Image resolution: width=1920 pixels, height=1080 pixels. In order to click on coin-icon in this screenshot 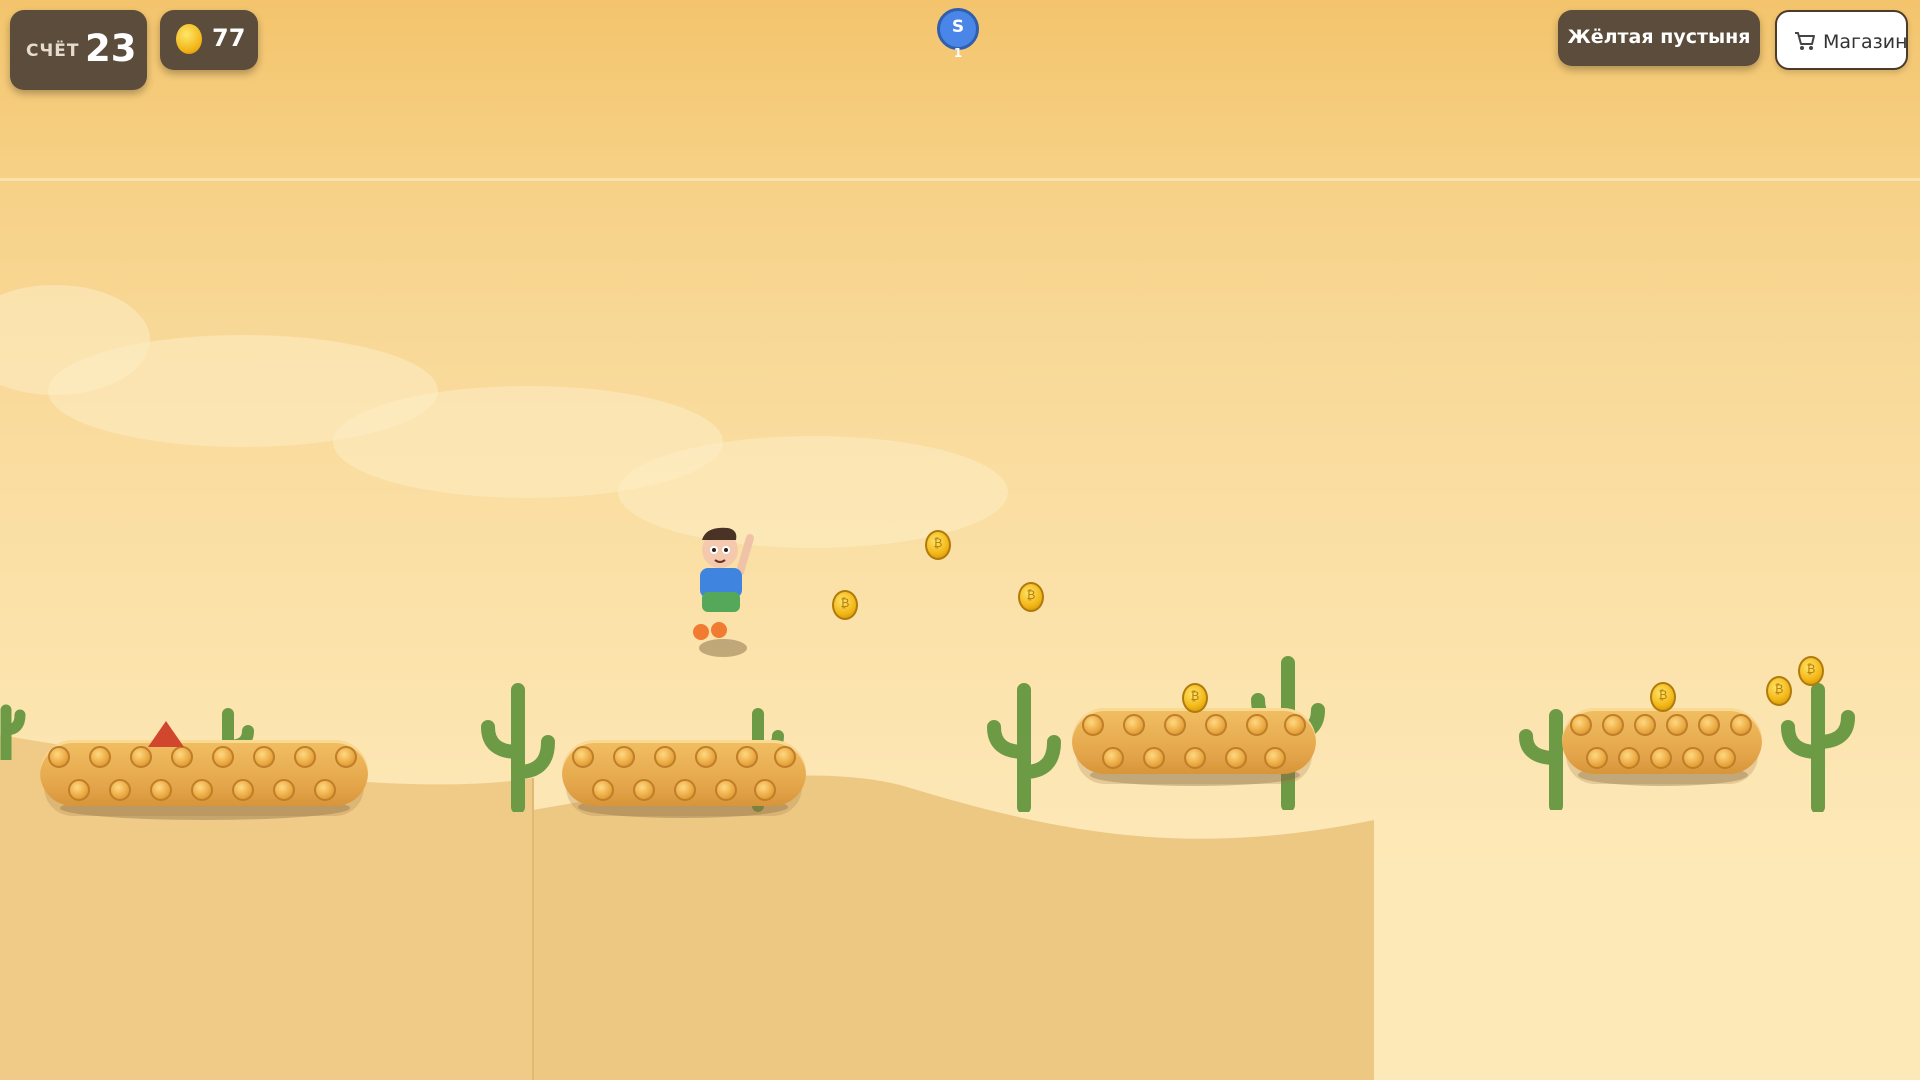, I will do `click(189, 39)`.